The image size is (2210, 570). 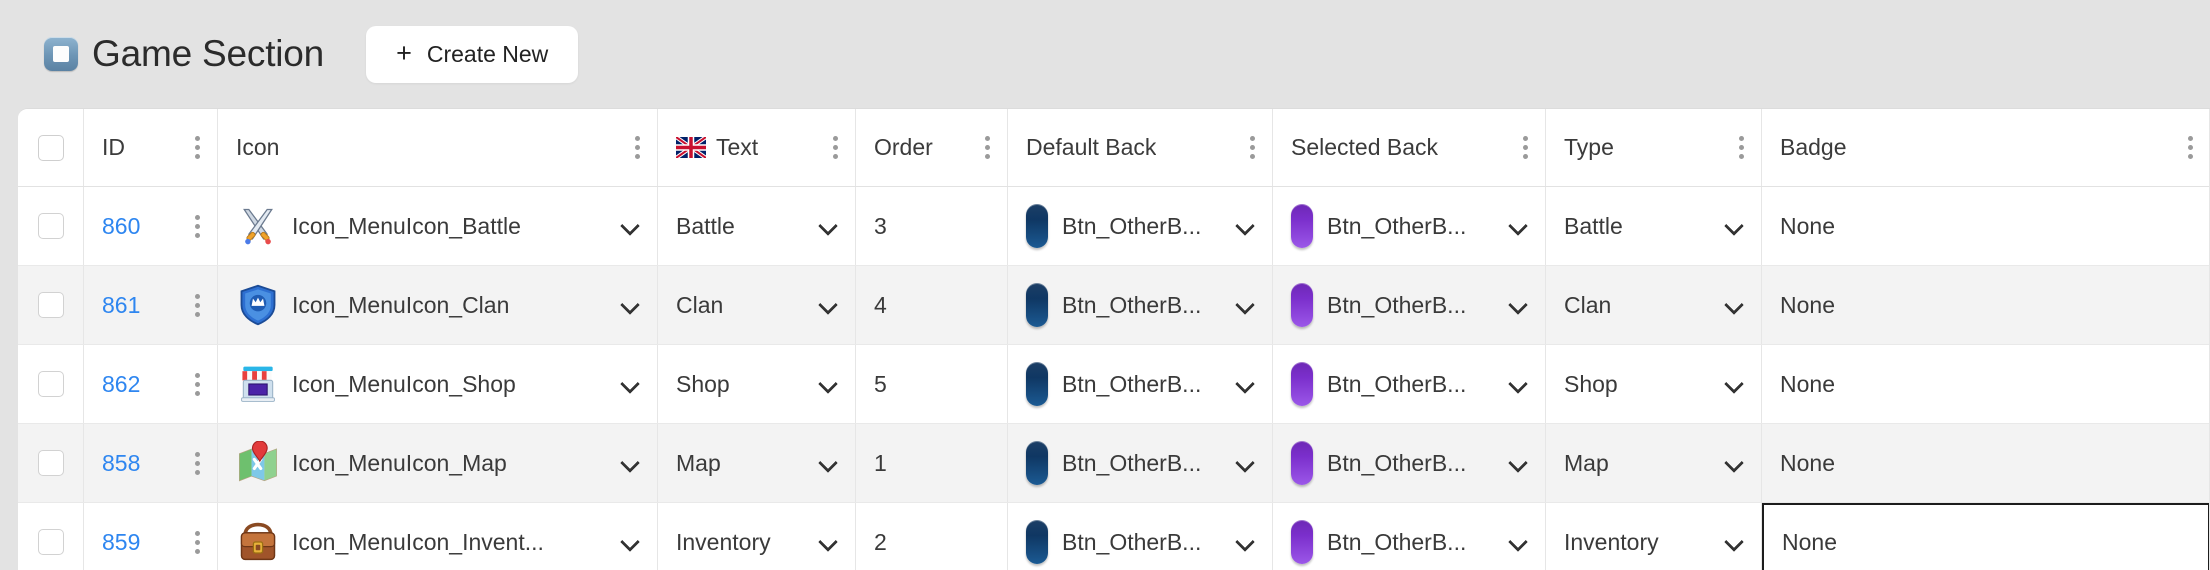 I want to click on column-menu-icon-text, so click(x=835, y=148).